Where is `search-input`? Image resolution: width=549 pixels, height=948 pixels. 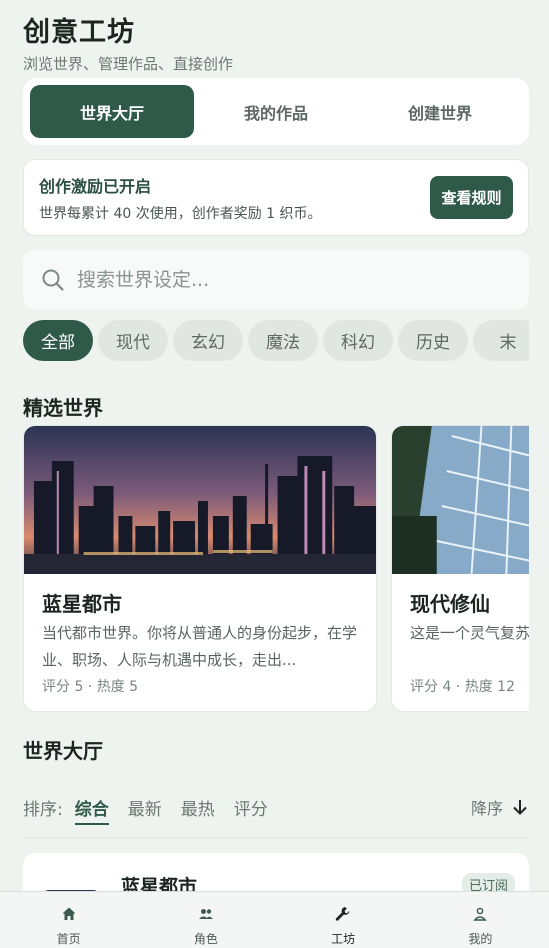
search-input is located at coordinates (277, 279).